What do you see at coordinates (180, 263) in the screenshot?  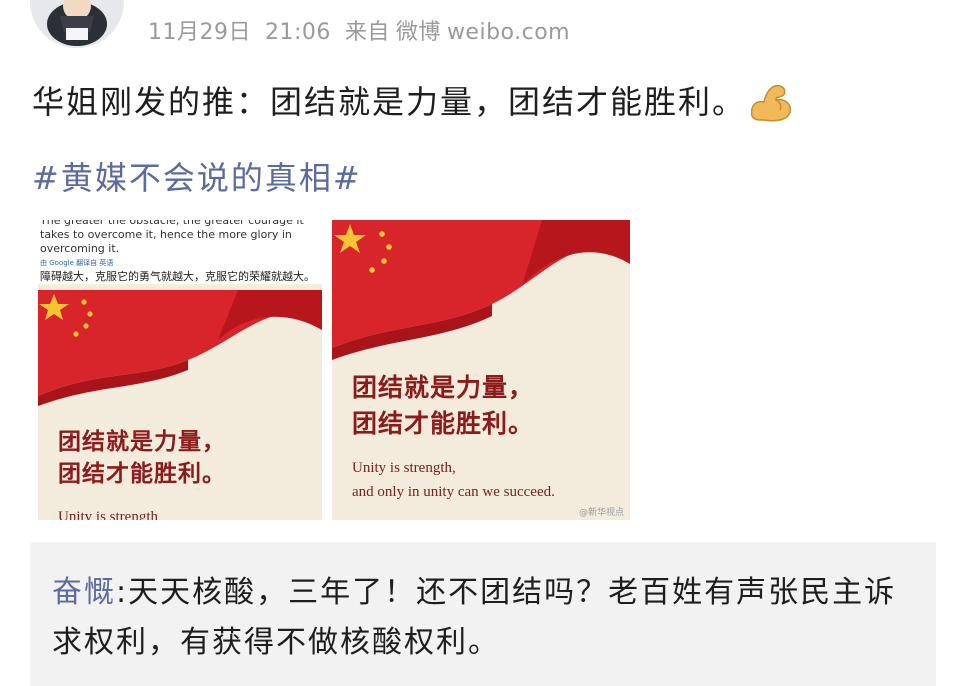 I see `translation-source: 由 Google 翻译自 英语` at bounding box center [180, 263].